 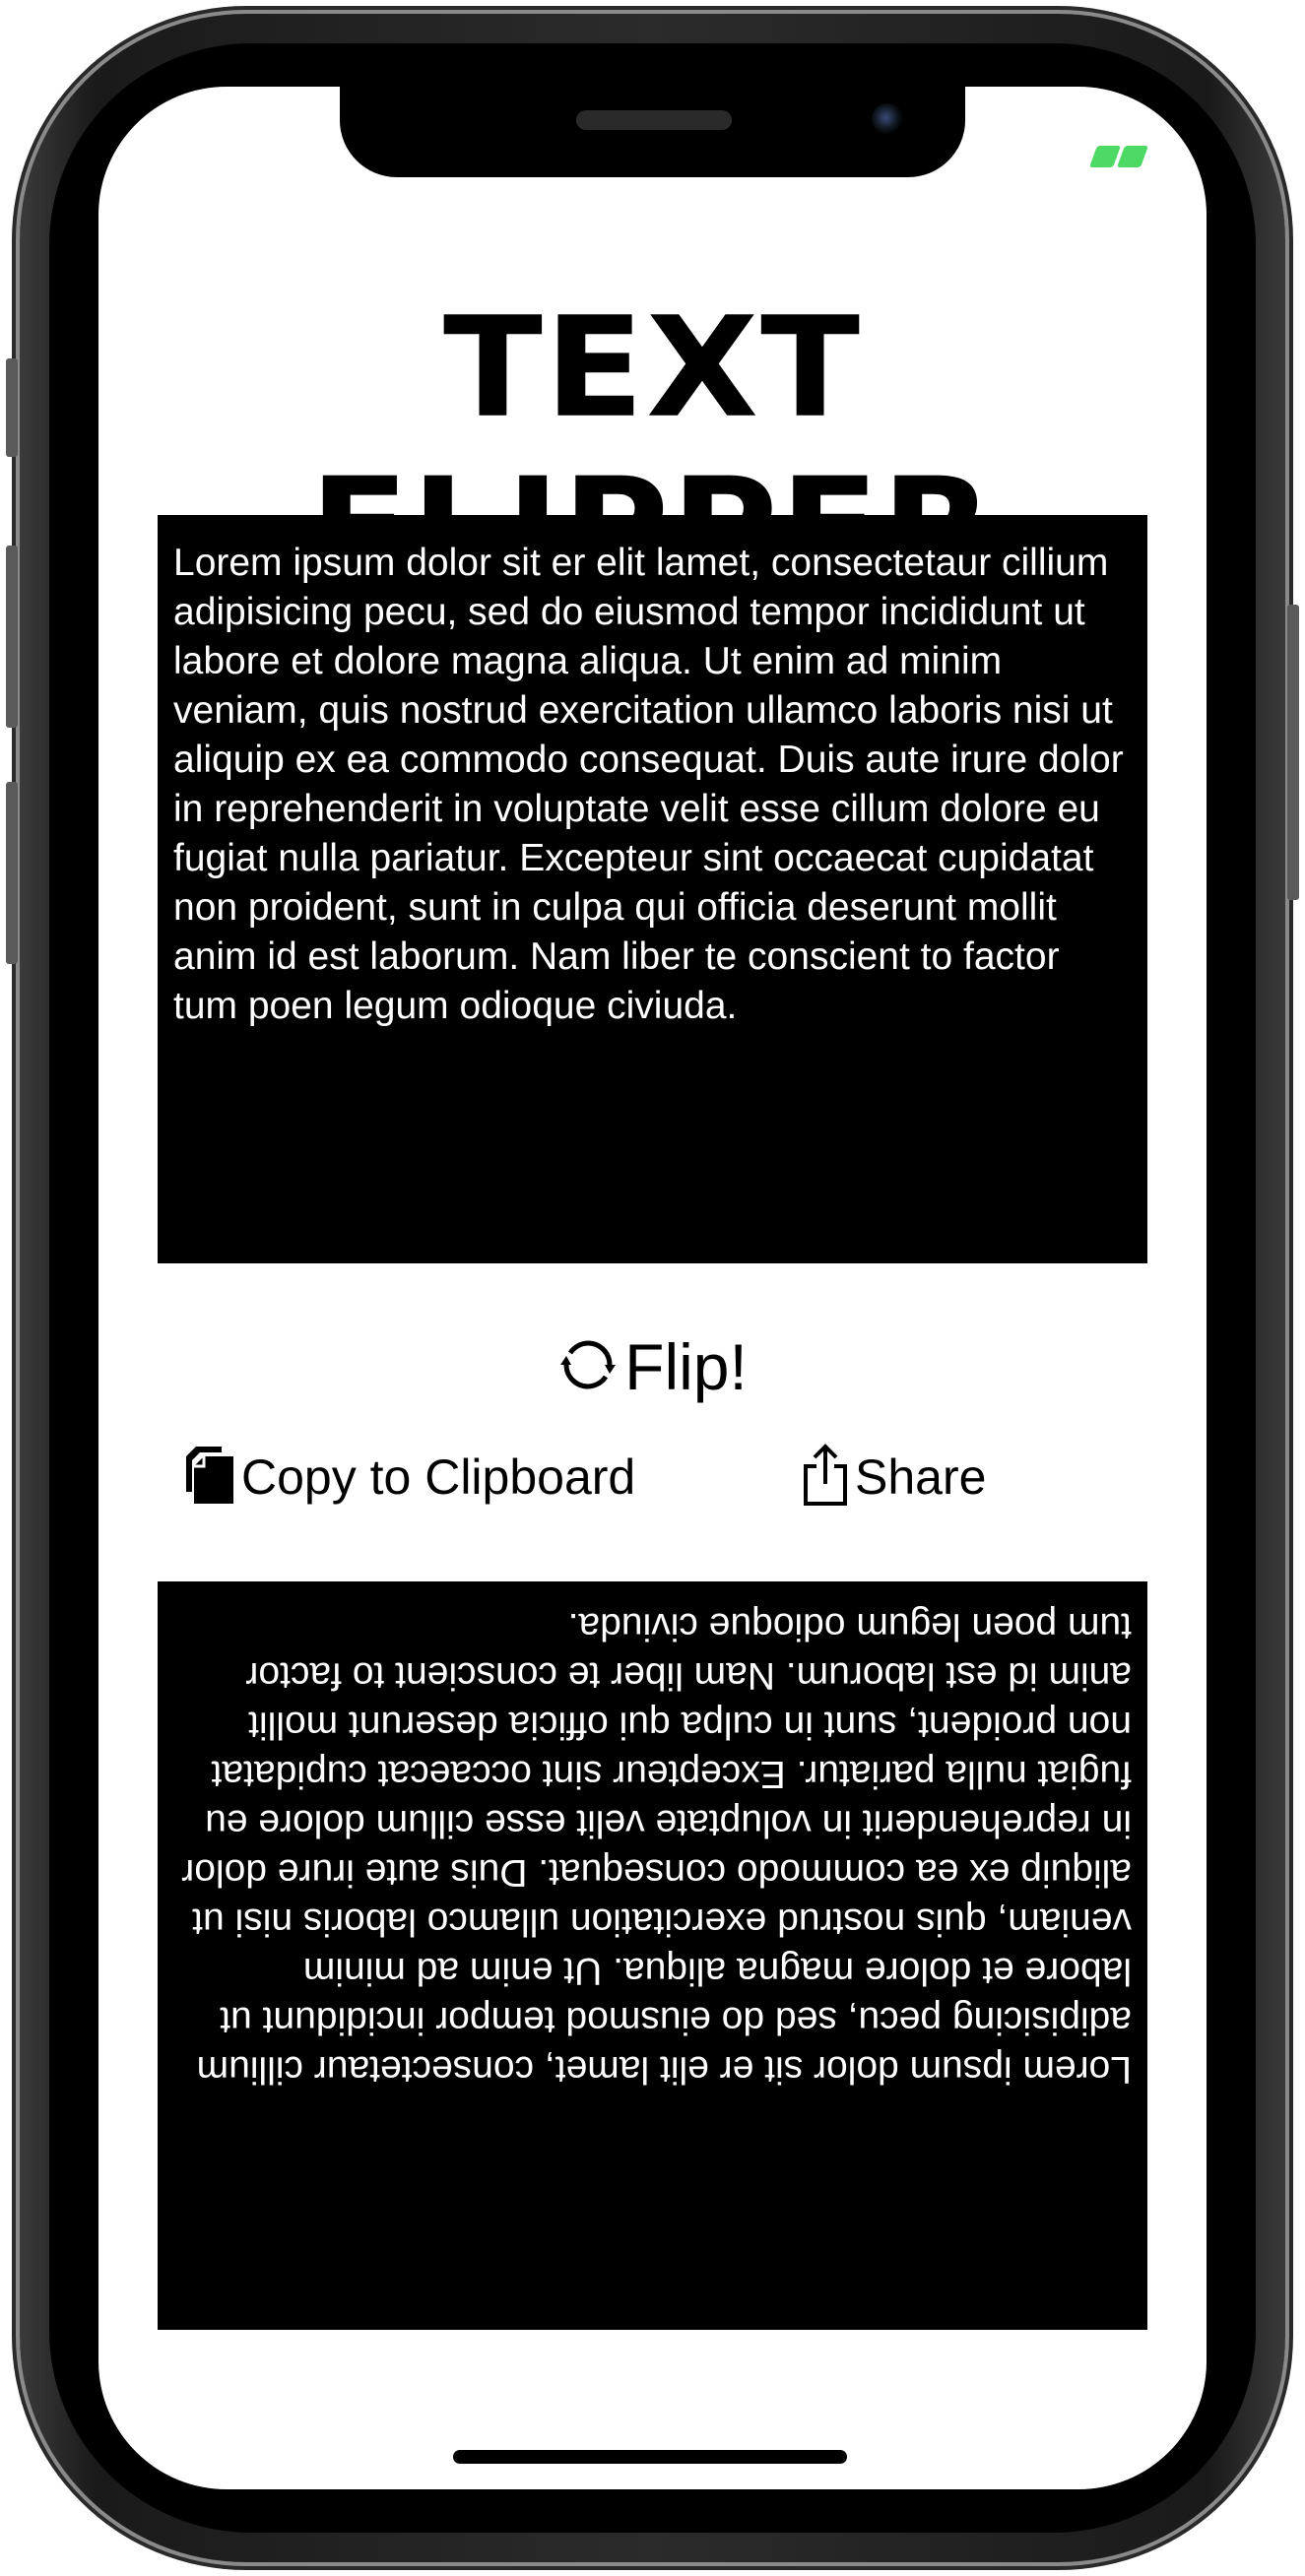 What do you see at coordinates (12, 873) in the screenshot?
I see `volume-down-button` at bounding box center [12, 873].